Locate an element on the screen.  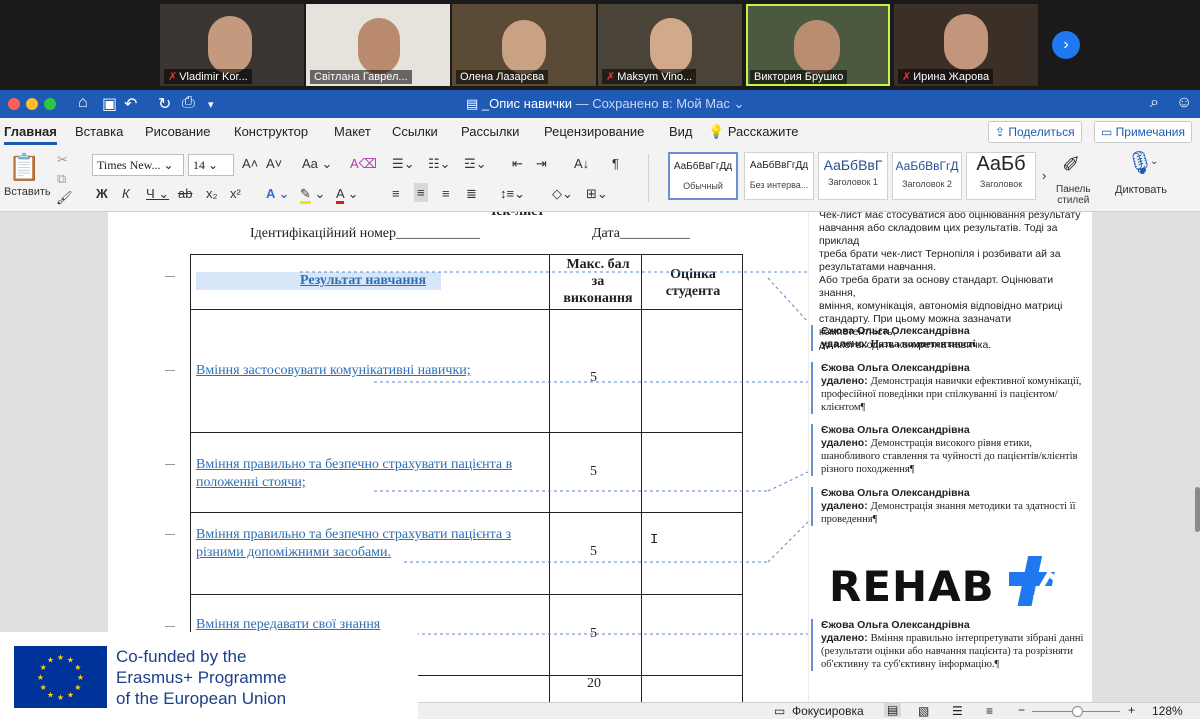
cut-icon: ✂ is located at coordinates (62, 160).